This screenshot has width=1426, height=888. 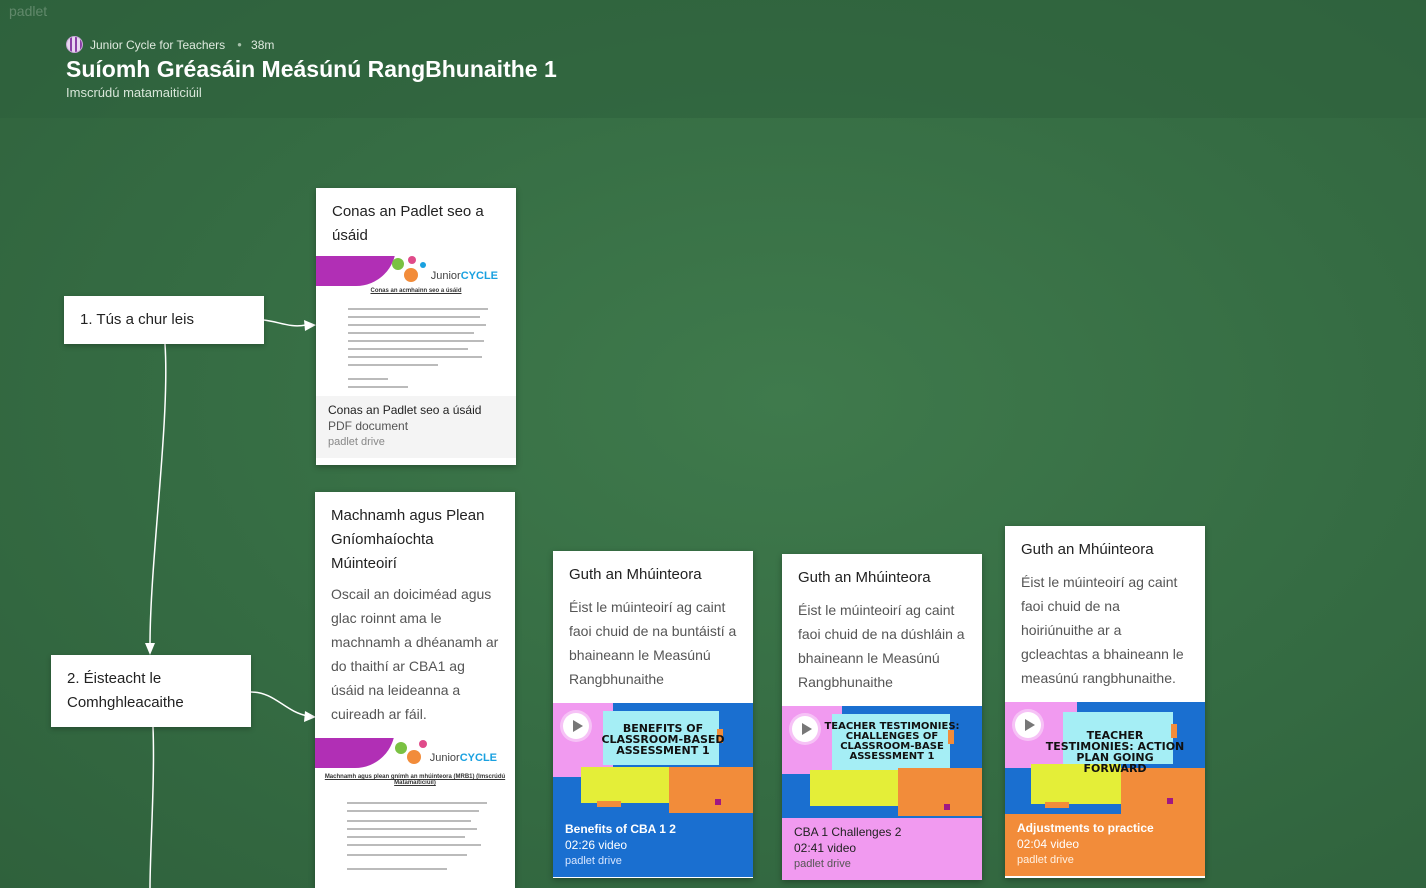 What do you see at coordinates (825, 848) in the screenshot?
I see `attachment-type: 02:41 video` at bounding box center [825, 848].